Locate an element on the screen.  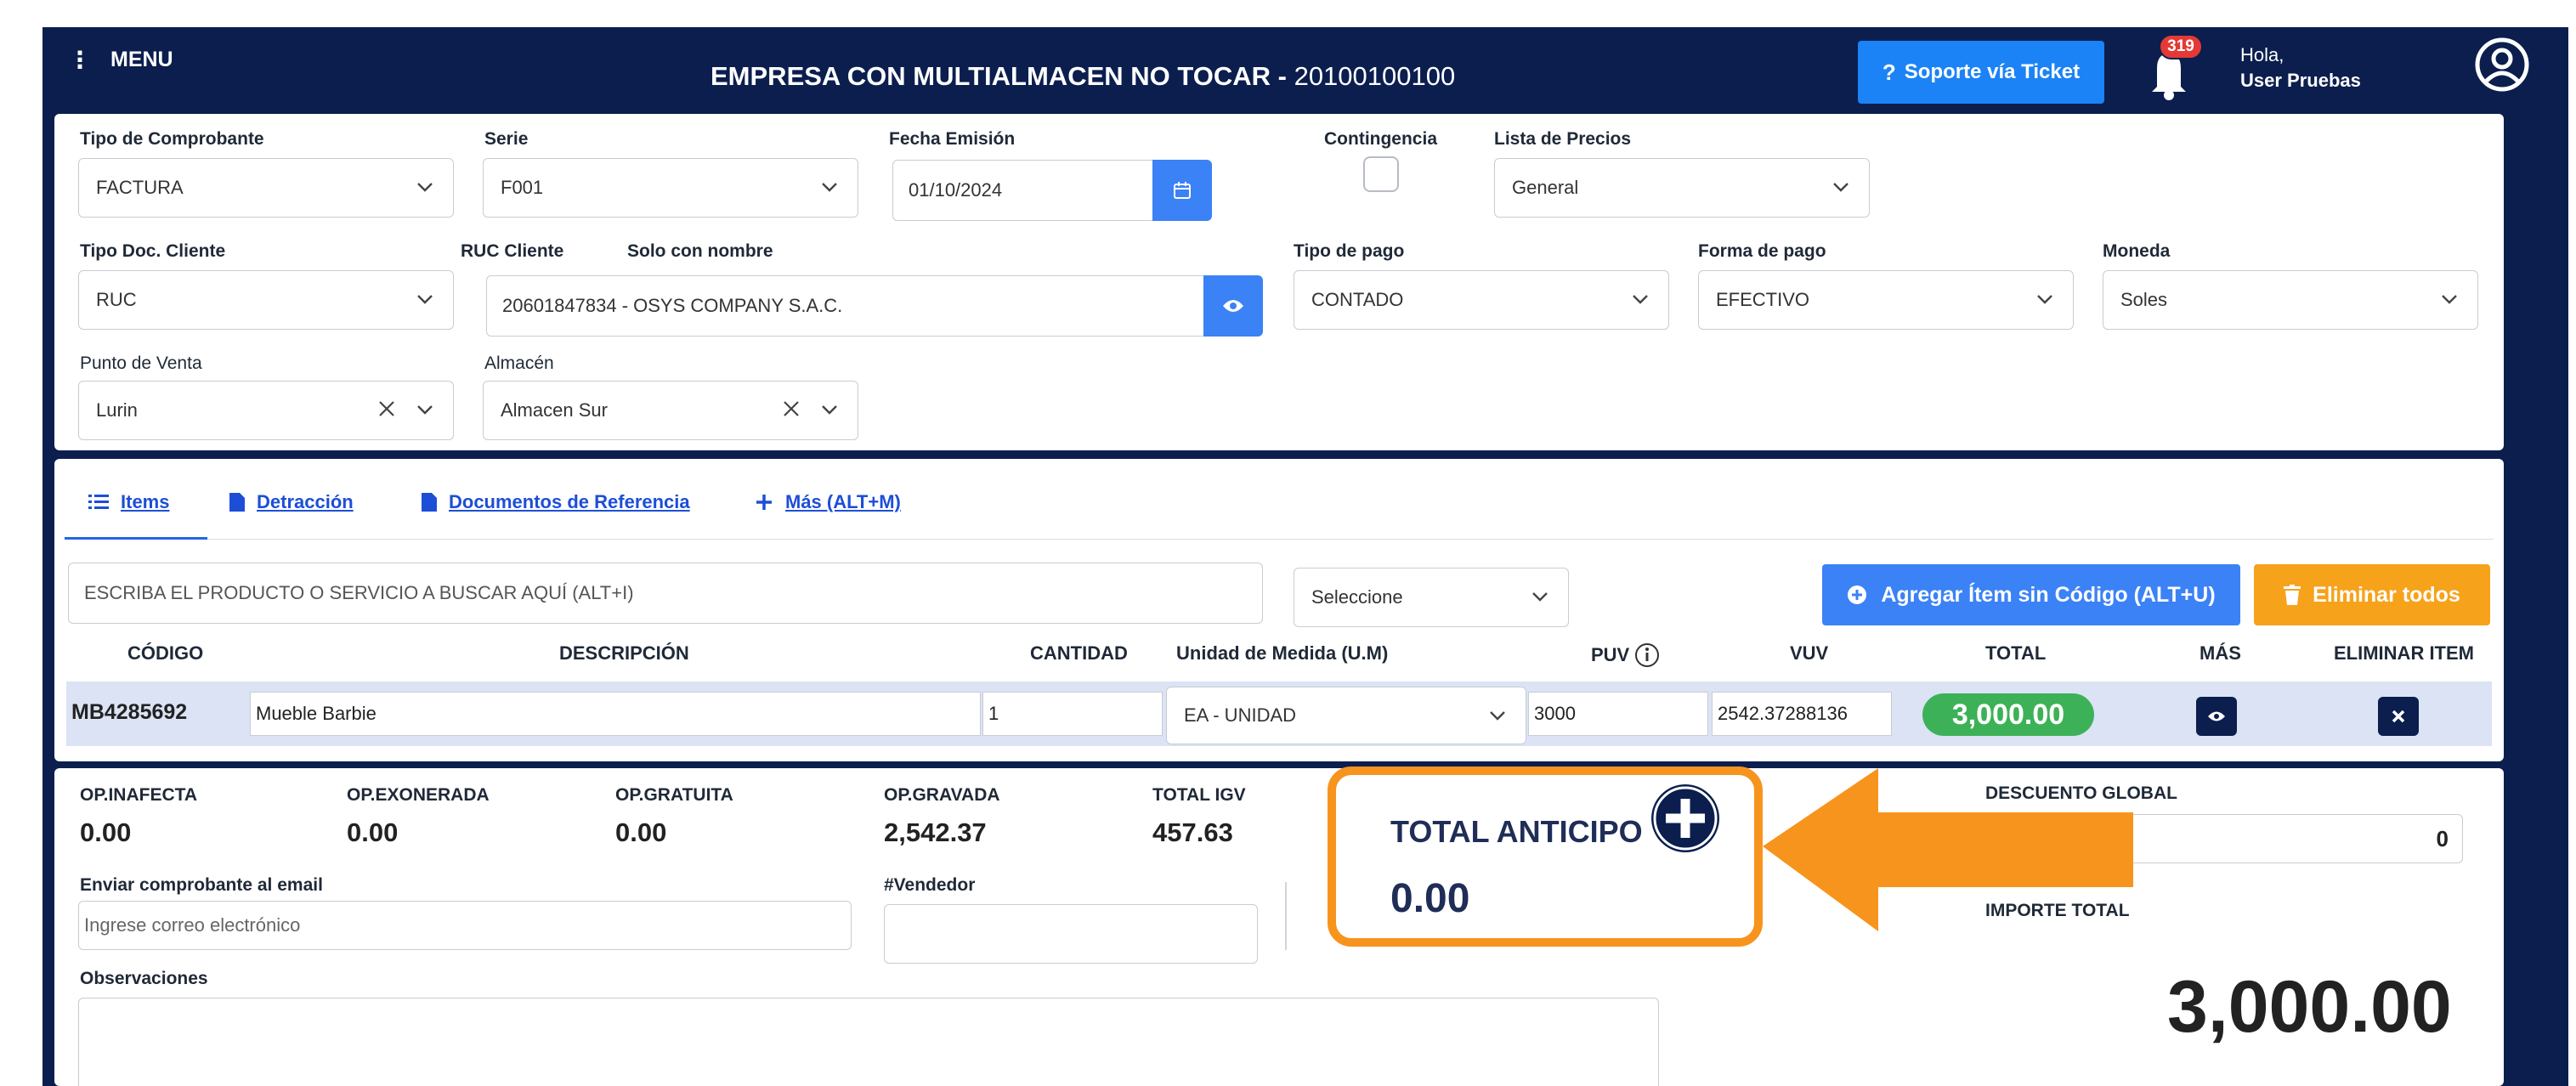
row-total-badge: 3,000.00 is located at coordinates (2008, 714).